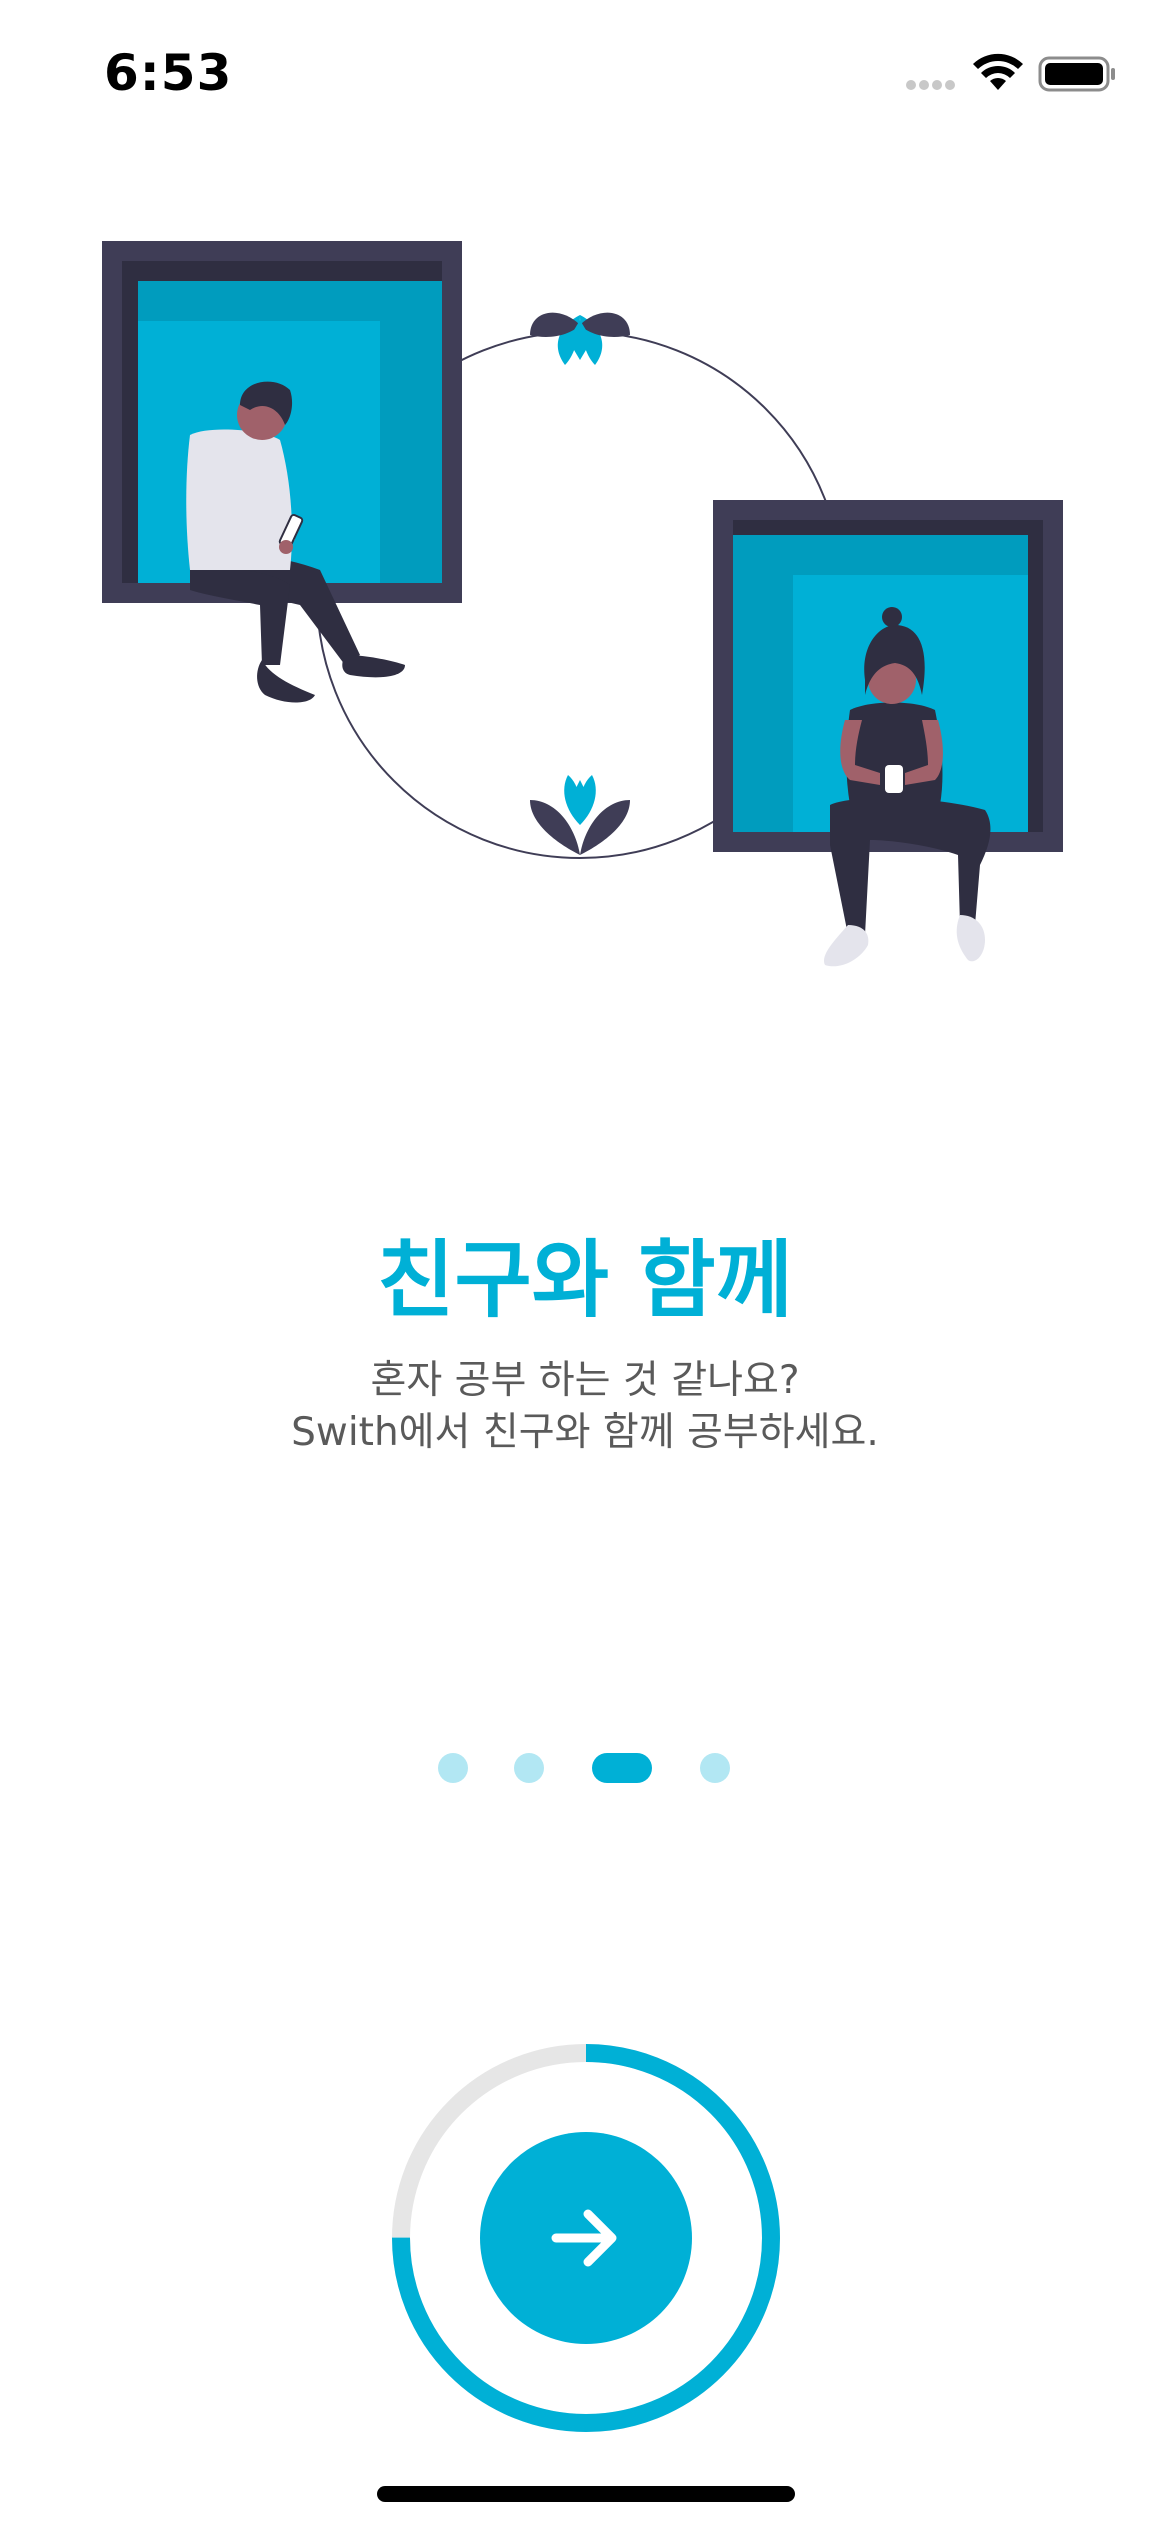 This screenshot has height=2532, width=1170. What do you see at coordinates (586, 2494) in the screenshot?
I see `home-indicator` at bounding box center [586, 2494].